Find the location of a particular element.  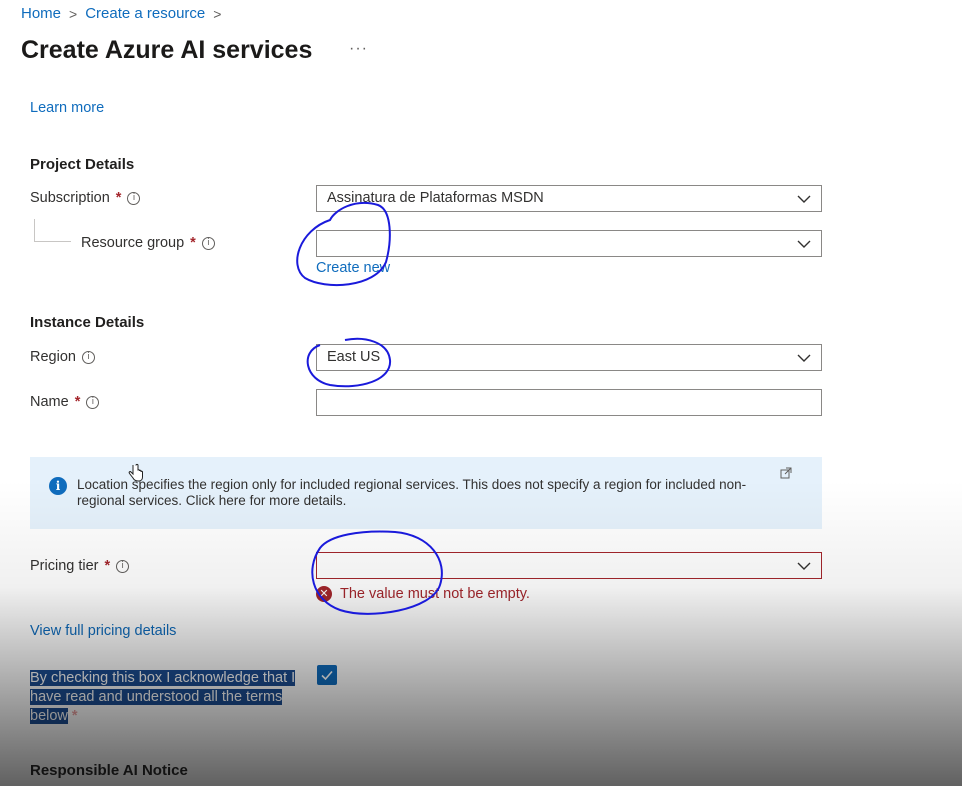

name-input is located at coordinates (569, 402).